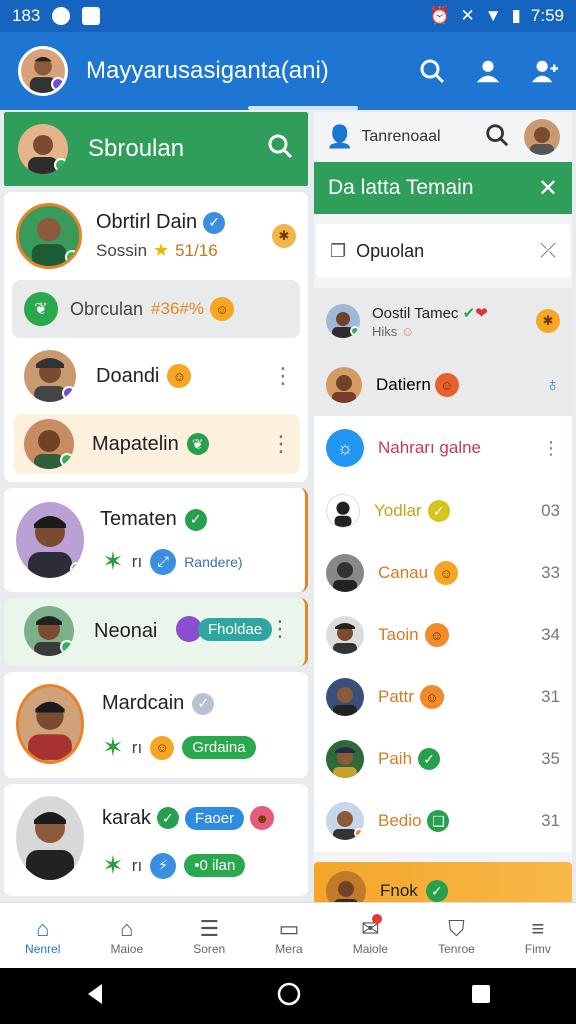 This screenshot has height=1024, width=576. Describe the element at coordinates (443, 759) in the screenshot. I see `list-item: Paih ✓ 35` at that location.